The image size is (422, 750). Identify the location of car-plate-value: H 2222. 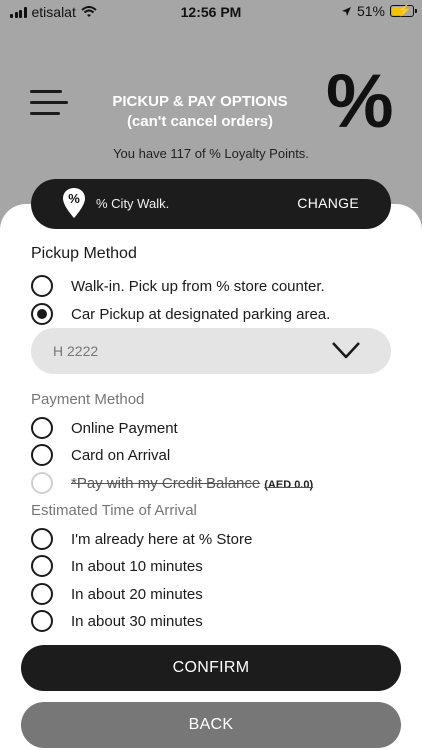
(76, 351).